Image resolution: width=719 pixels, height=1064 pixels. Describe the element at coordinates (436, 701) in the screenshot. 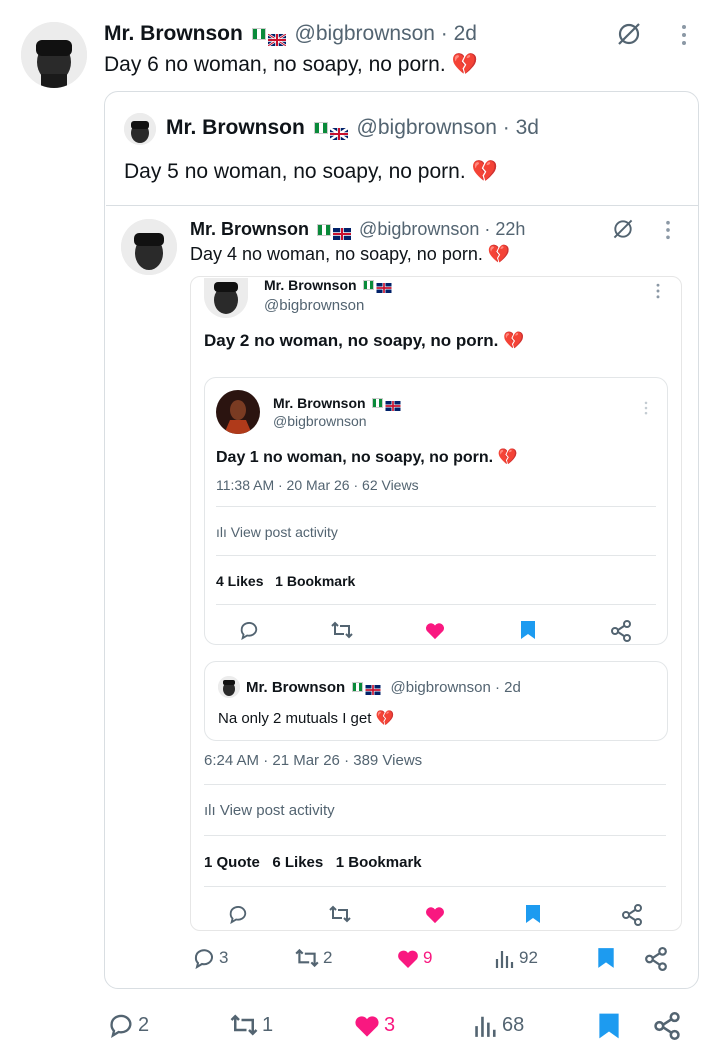

I see `reply-quote-card` at that location.